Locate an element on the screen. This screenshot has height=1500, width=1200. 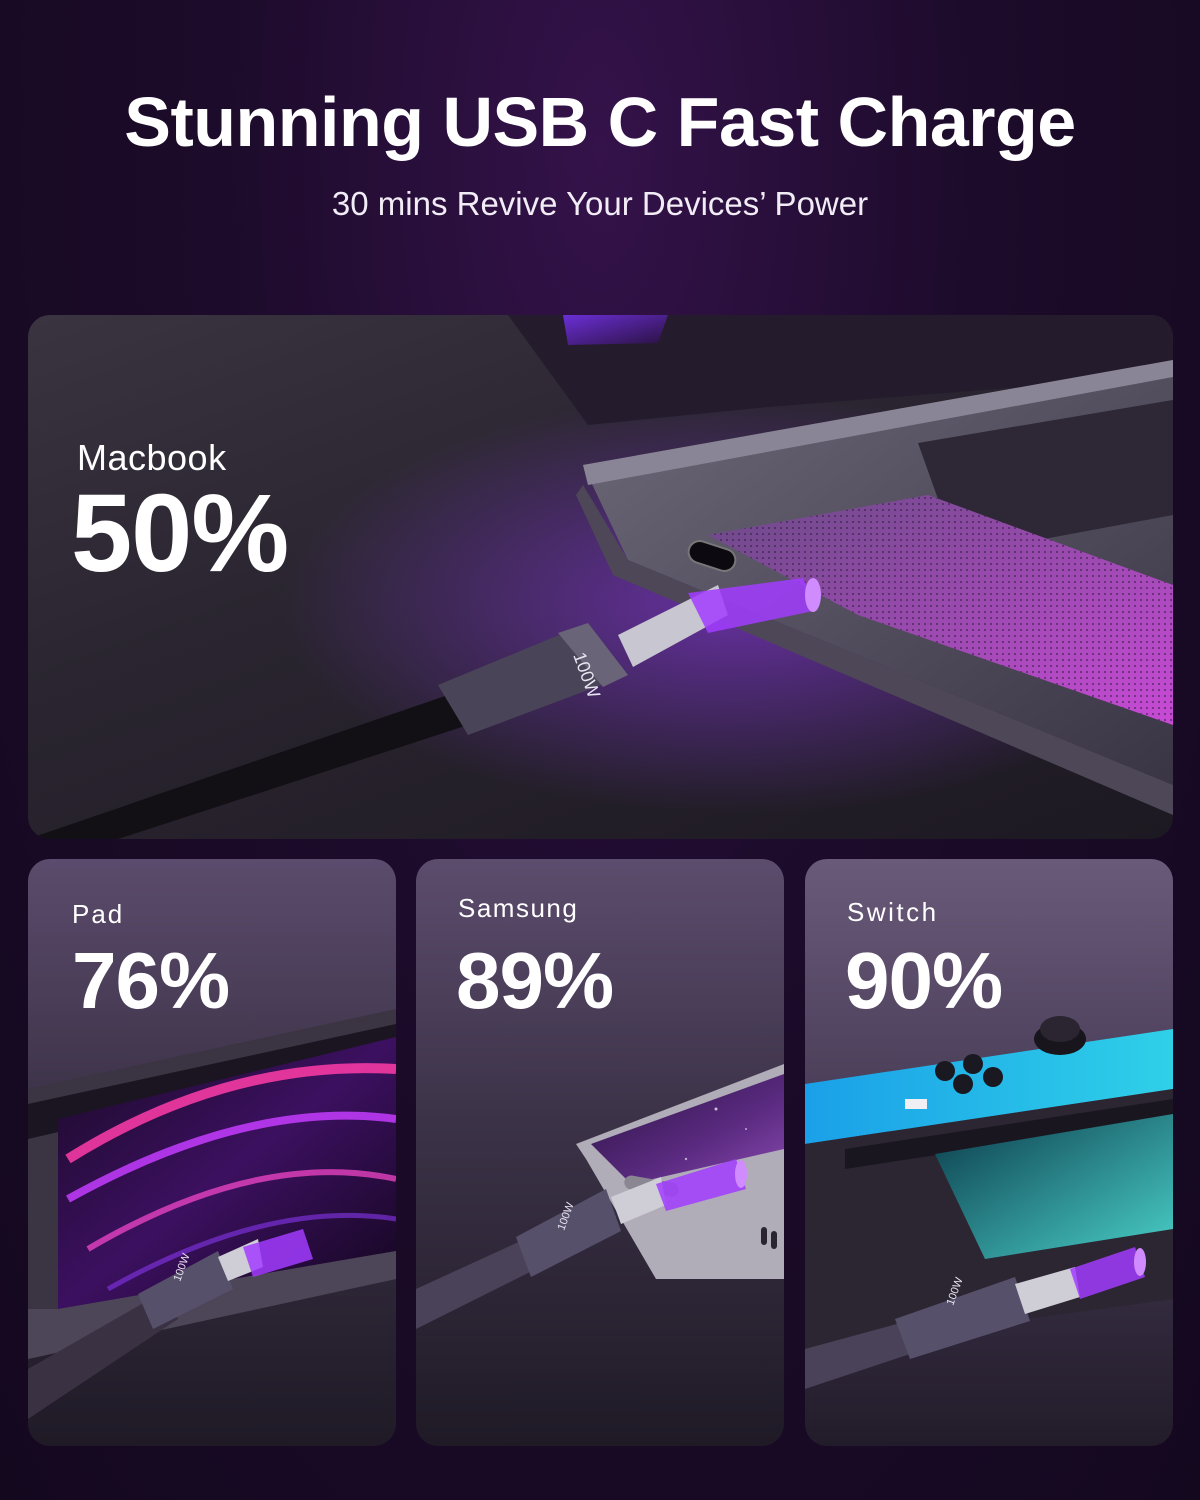
page-title: Stunning USB C Fast Charge is located at coordinates (600, 122).